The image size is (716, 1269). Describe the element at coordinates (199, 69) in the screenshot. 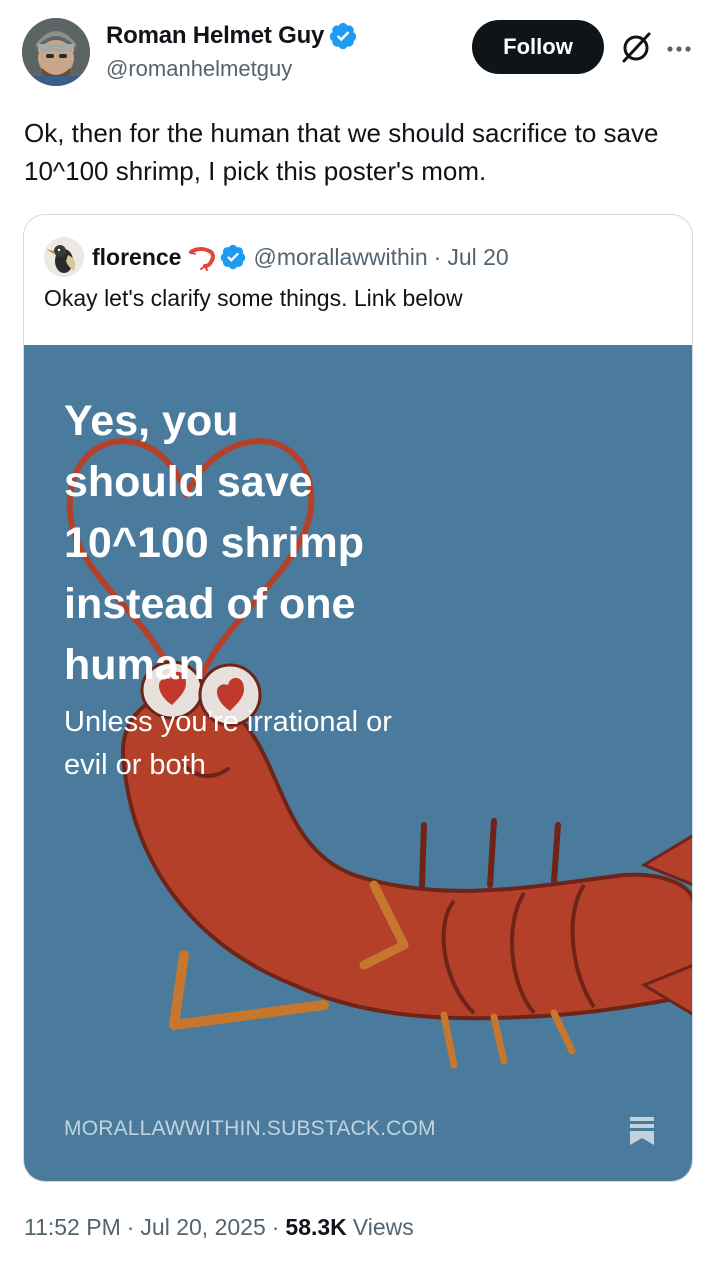

I see `author-handle: @romanhelmetguy` at that location.